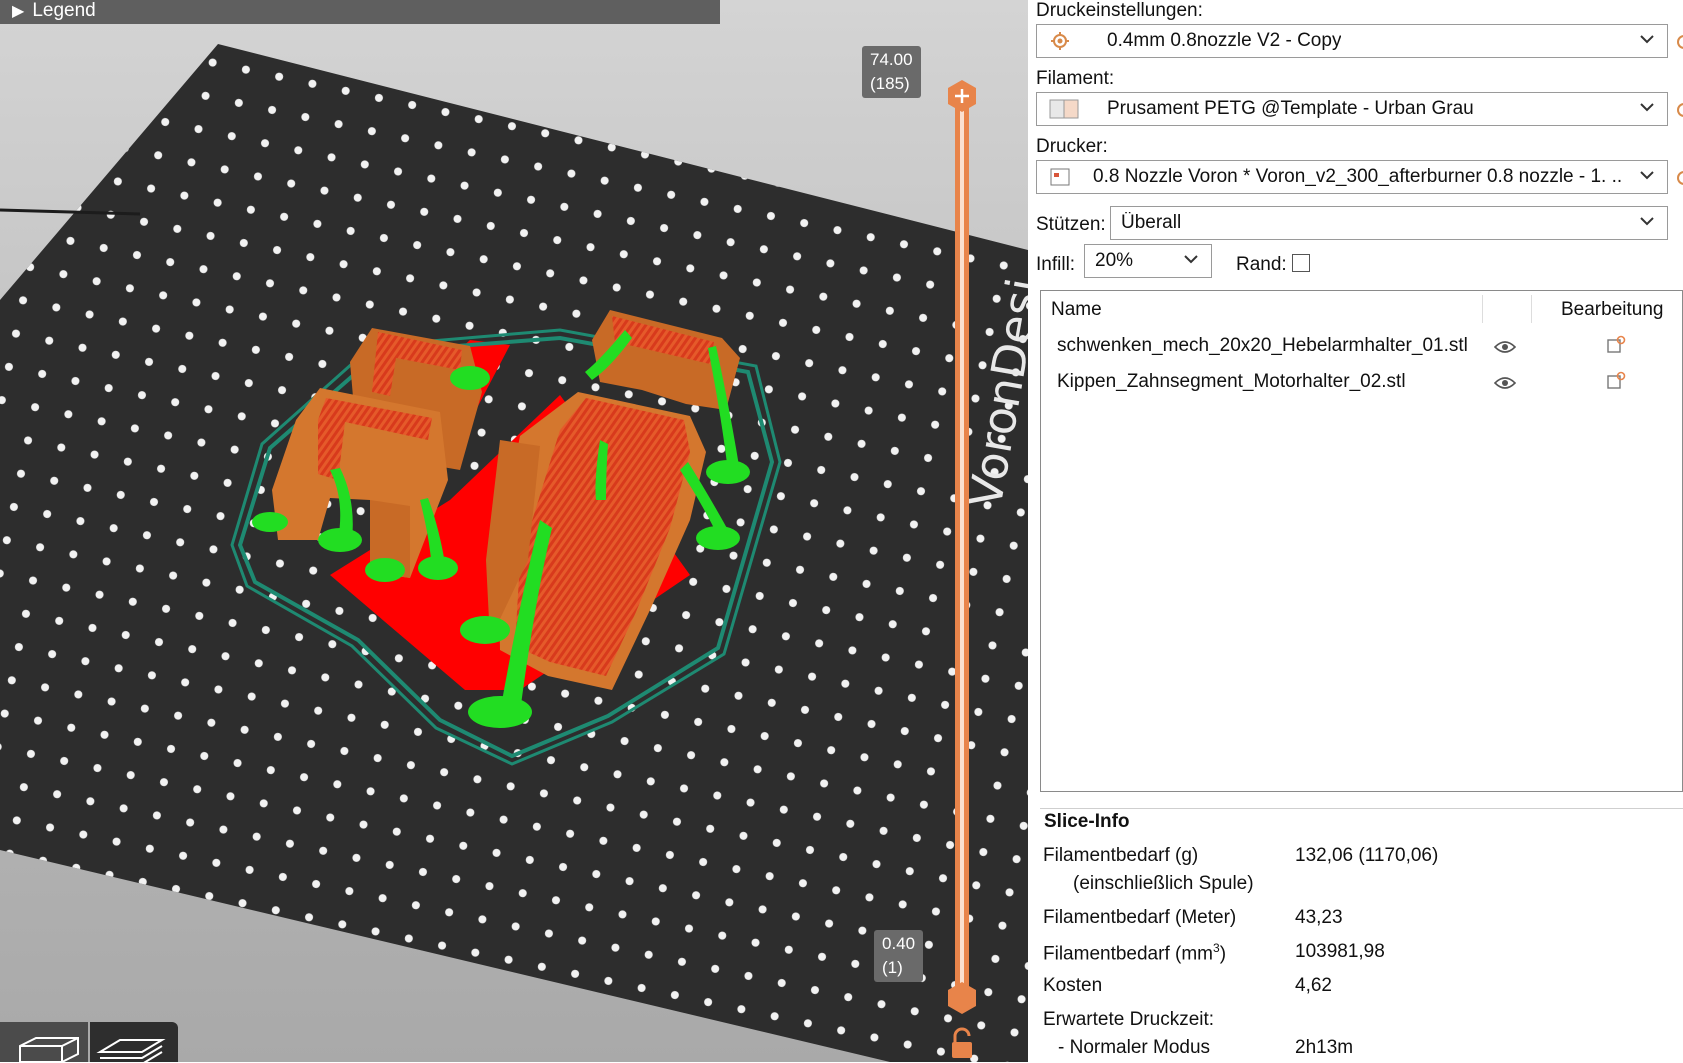  I want to click on print-time-label: Erwartete Druckzeit:, so click(1129, 1019).